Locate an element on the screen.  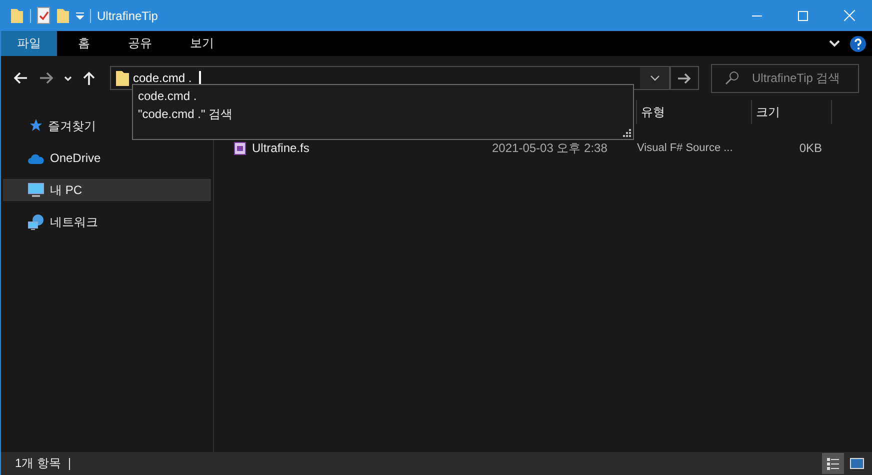
sidebar-item: 내 PC is located at coordinates (107, 190).